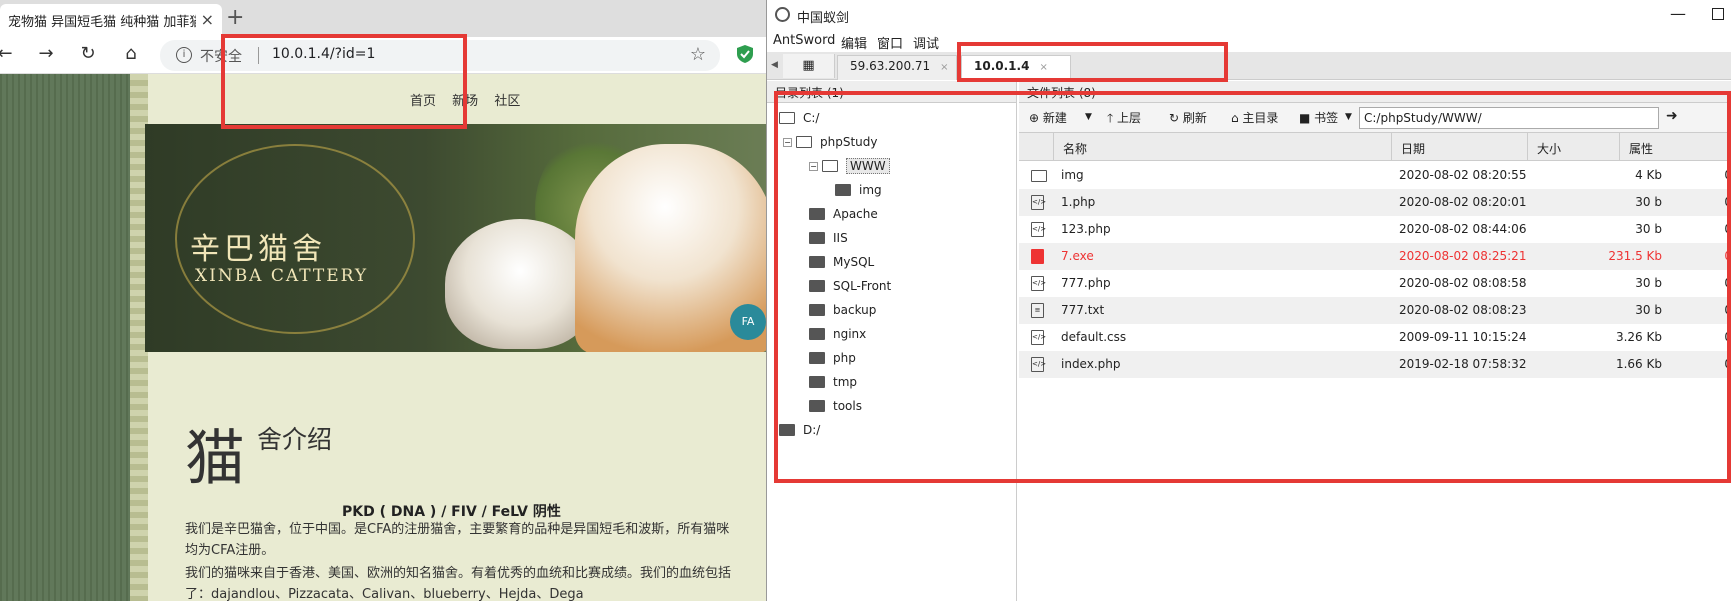 This screenshot has width=1731, height=601. I want to click on tab-10-0-1-4: 10.0.1.4 ×, so click(1016, 67).